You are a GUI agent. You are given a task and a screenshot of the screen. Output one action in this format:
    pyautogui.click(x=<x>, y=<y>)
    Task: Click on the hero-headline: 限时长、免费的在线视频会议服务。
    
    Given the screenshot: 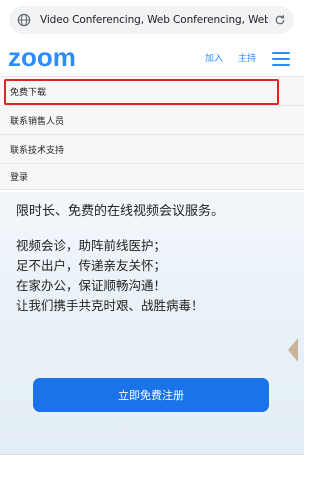 What is the action you would take?
    pyautogui.click(x=120, y=211)
    